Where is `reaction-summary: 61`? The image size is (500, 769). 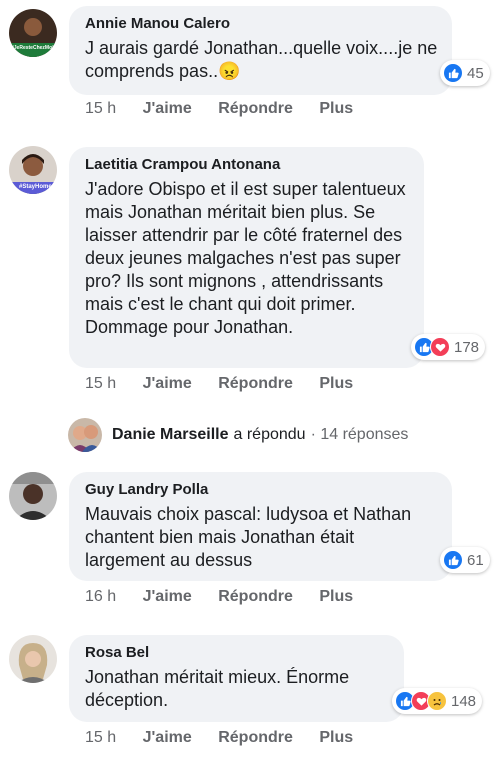 reaction-summary: 61 is located at coordinates (465, 560).